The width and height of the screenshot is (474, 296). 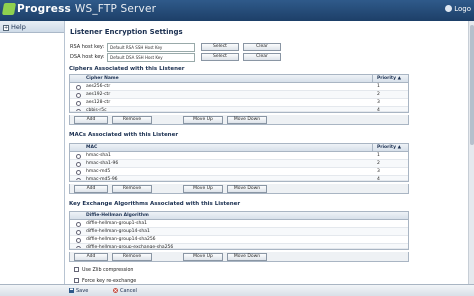 What do you see at coordinates (462, 9) in the screenshot?
I see `user-name: Logo` at bounding box center [462, 9].